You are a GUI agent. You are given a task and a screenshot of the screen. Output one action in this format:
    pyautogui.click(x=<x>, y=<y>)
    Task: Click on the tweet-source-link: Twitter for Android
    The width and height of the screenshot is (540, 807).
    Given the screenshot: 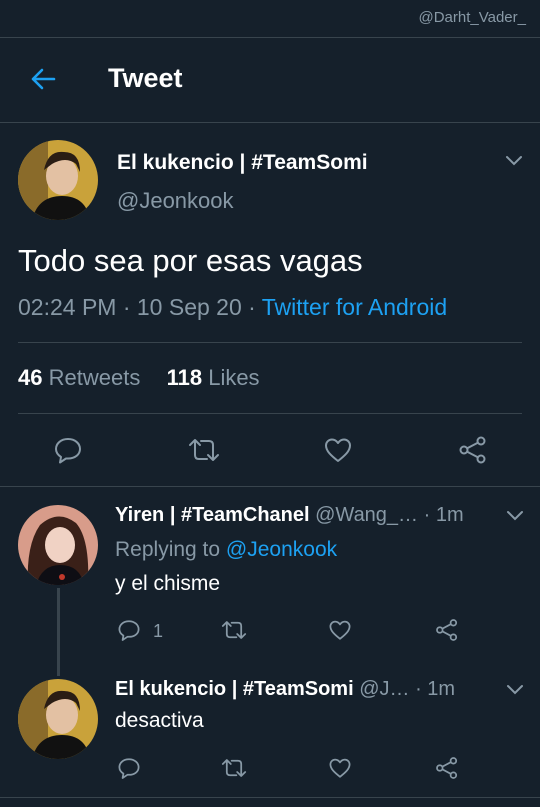 What is the action you would take?
    pyautogui.click(x=354, y=307)
    